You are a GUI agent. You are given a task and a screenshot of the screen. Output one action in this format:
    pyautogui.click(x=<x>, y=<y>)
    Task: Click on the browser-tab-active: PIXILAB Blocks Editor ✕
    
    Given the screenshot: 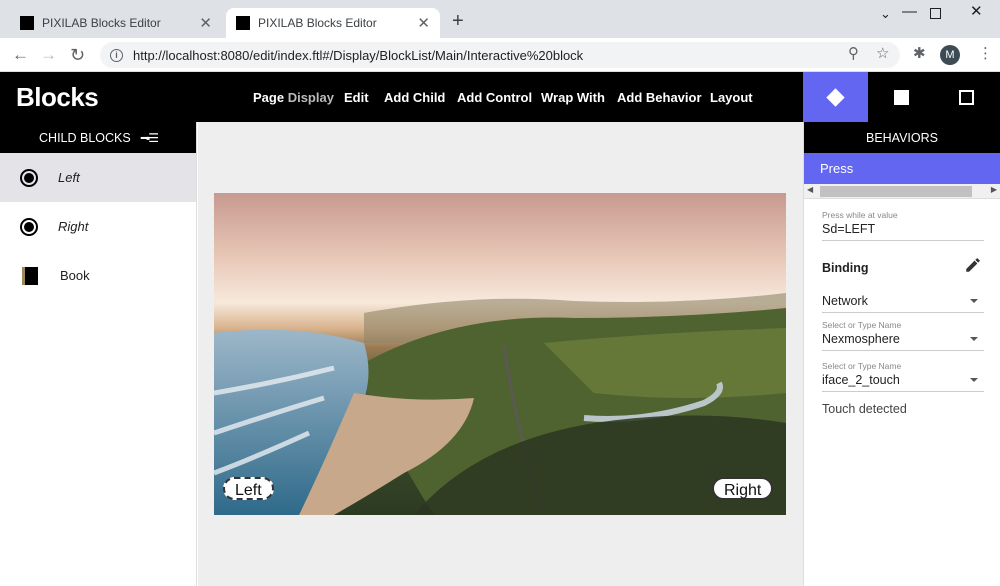 What is the action you would take?
    pyautogui.click(x=333, y=23)
    